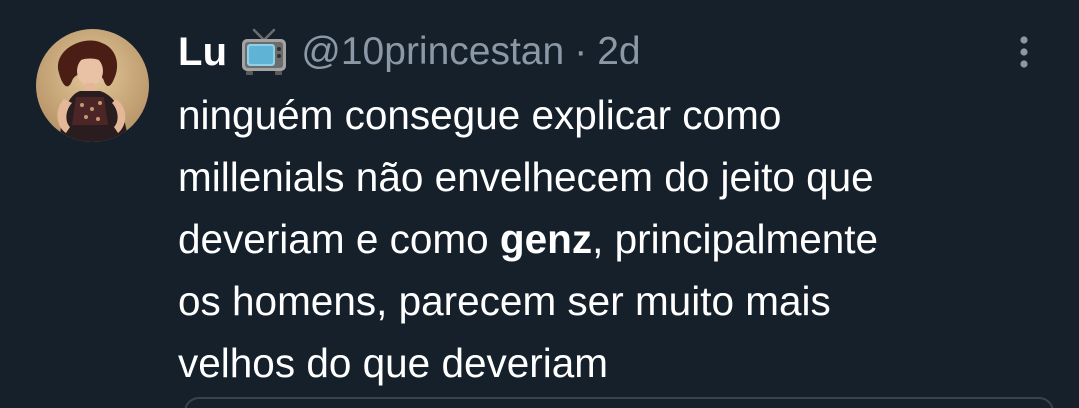 The image size is (1079, 408). Describe the element at coordinates (619, 402) in the screenshot. I see `media-card-edge` at that location.